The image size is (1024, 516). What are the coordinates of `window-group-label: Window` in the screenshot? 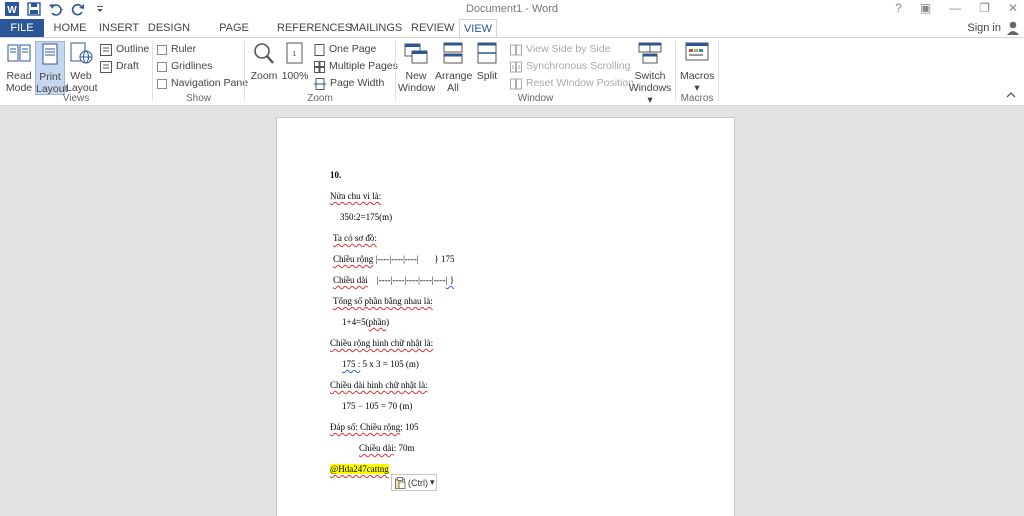 It's located at (535, 98).